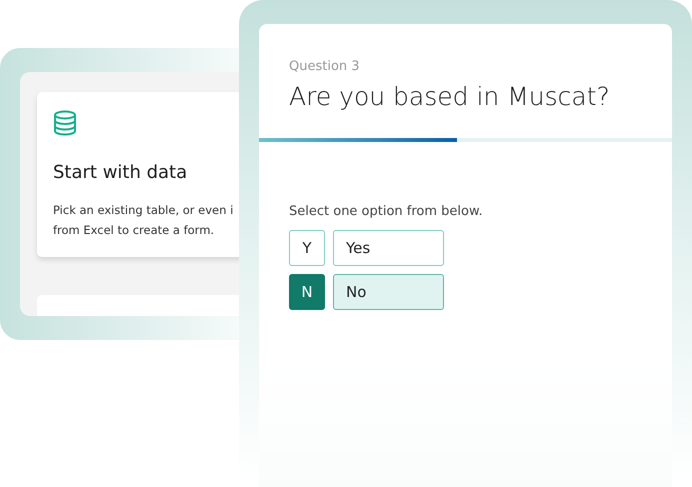 The image size is (692, 487). I want to click on option-button: No, so click(388, 292).